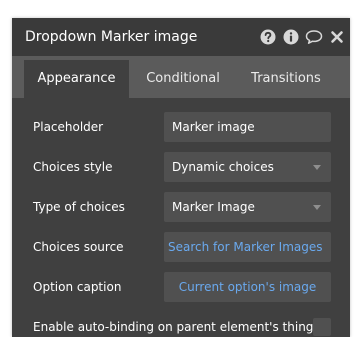 This screenshot has width=363, height=337. I want to click on type-of-choices-dropdown: Marker Image, so click(247, 207).